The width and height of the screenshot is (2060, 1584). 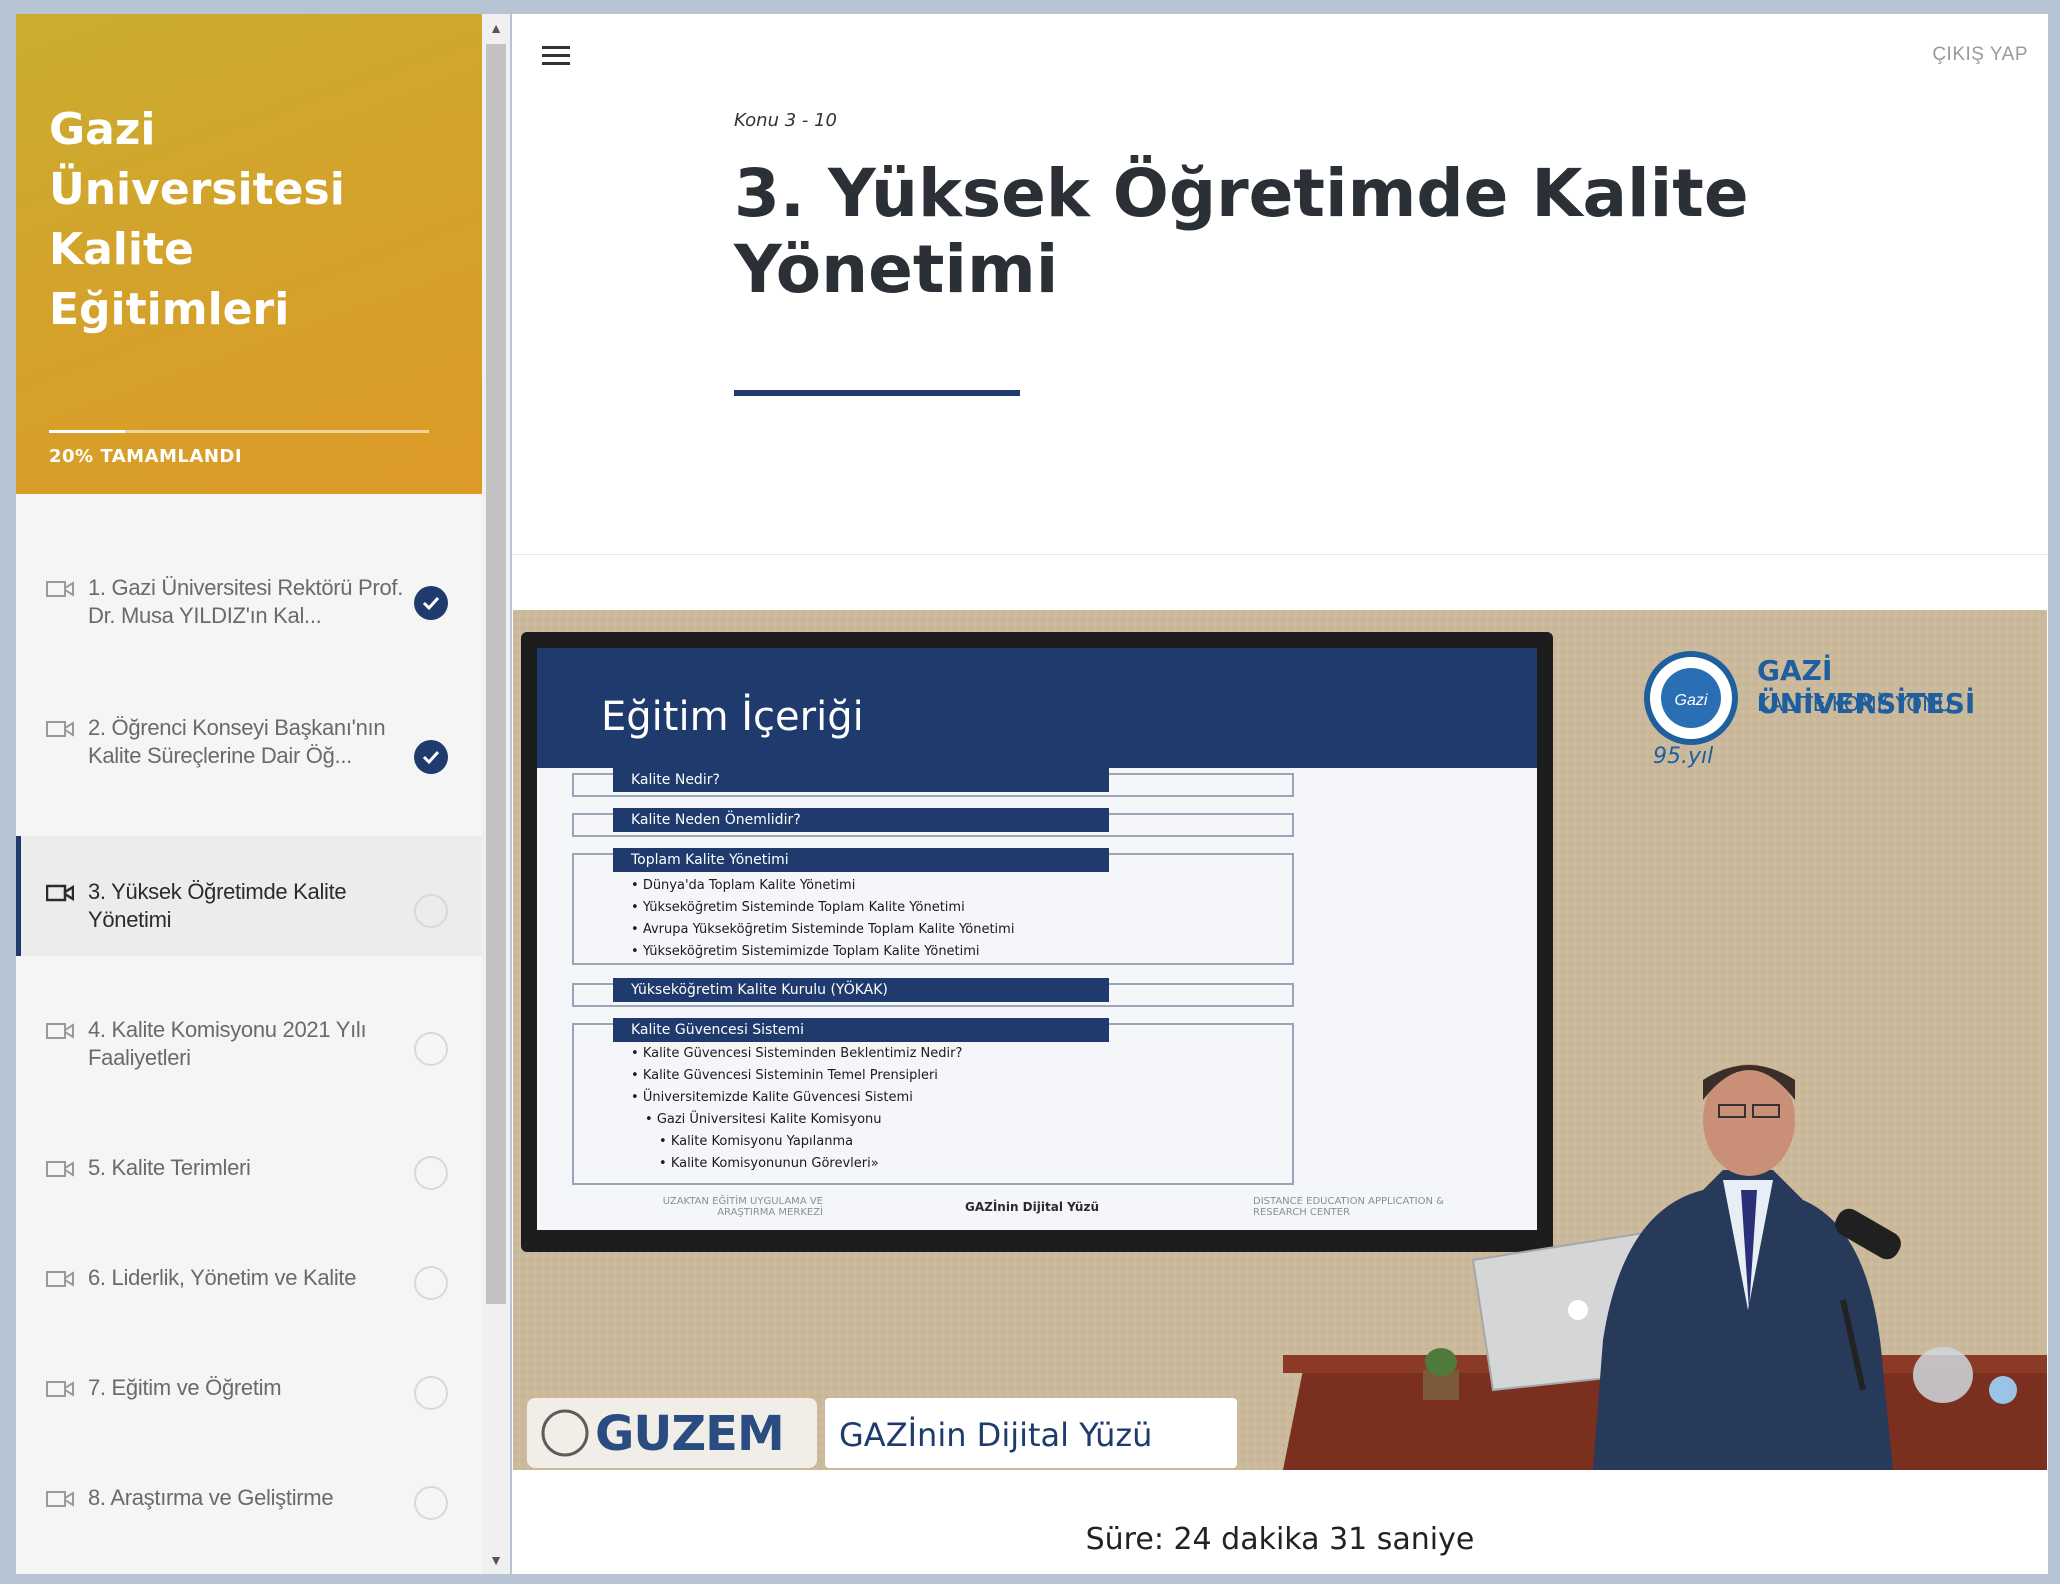 I want to click on lesson-item-6: 6. Liderlik, Yönetim ve Kalite, so click(x=249, y=1284).